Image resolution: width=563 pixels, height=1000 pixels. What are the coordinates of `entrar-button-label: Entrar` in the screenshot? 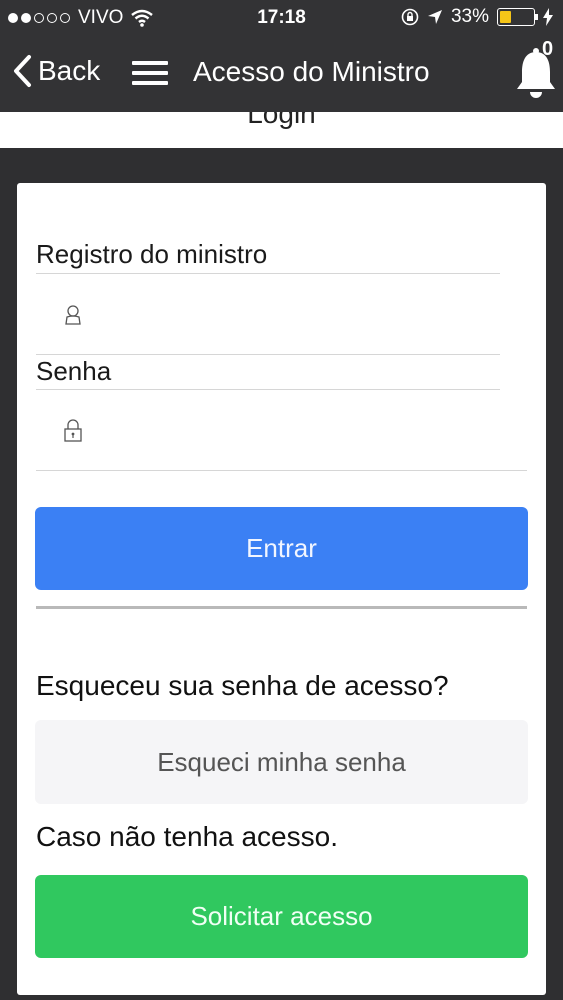 It's located at (281, 548).